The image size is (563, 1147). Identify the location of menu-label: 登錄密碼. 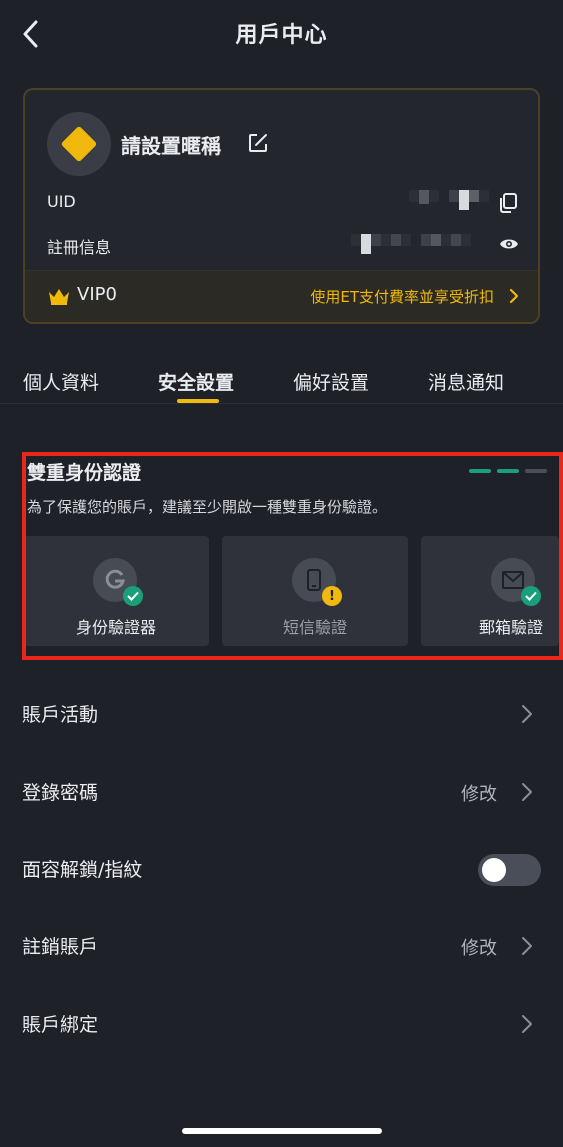
(60, 793).